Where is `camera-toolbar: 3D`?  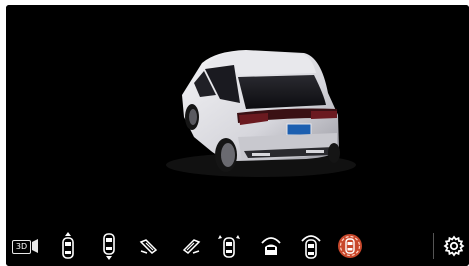 camera-toolbar: 3D is located at coordinates (237, 246).